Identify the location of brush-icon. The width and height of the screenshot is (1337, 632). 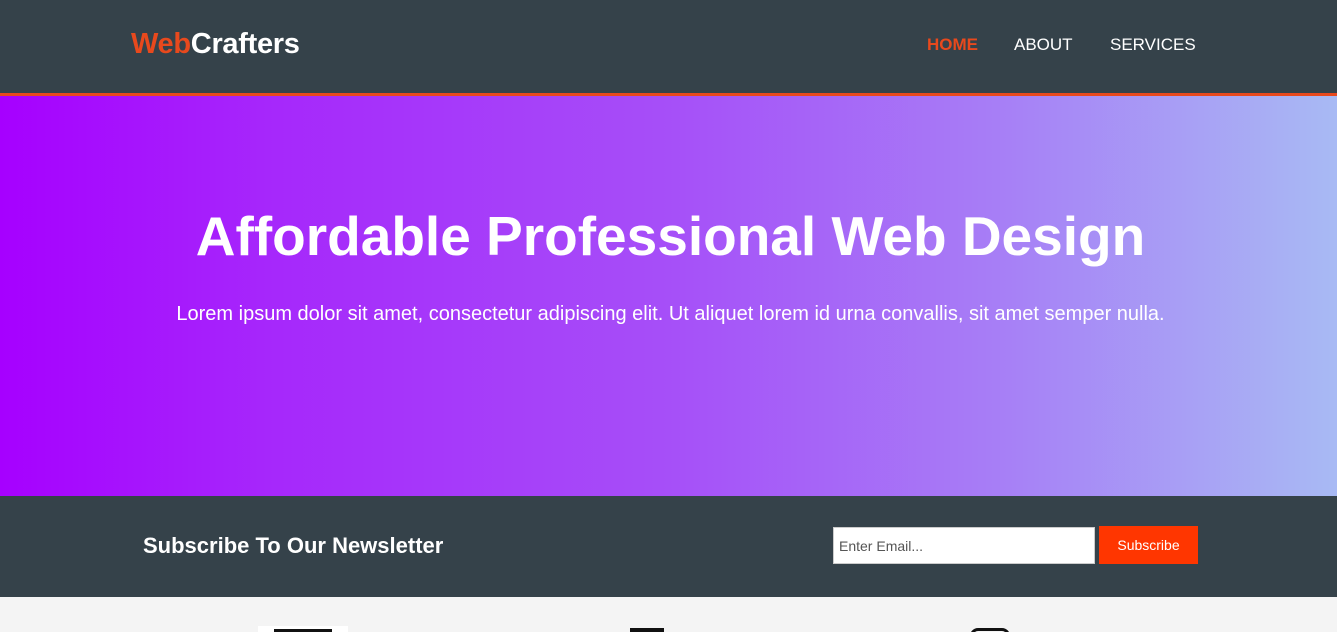
(990, 629).